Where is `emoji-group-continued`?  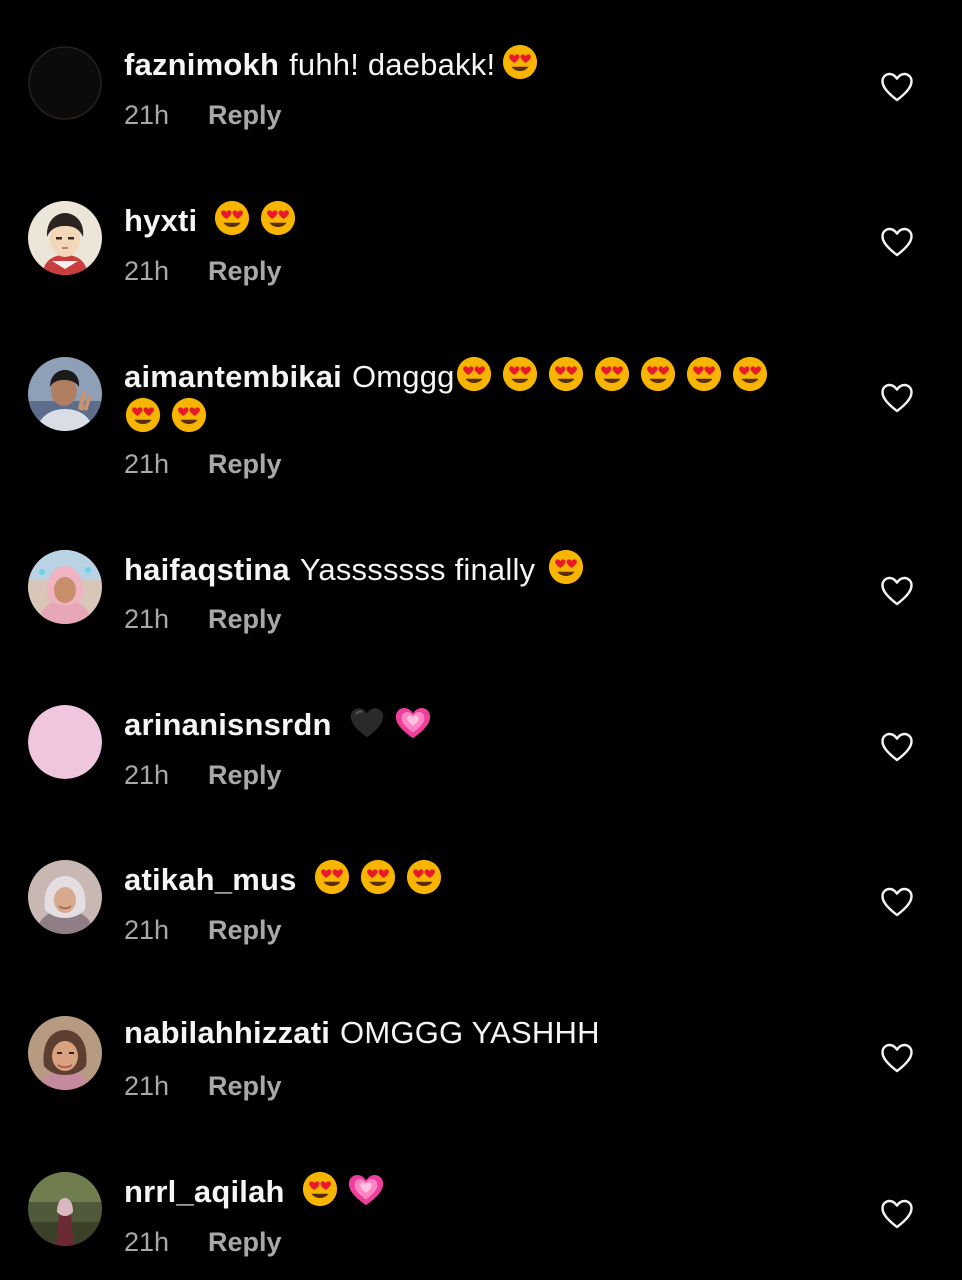 emoji-group-continued is located at coordinates (474, 415).